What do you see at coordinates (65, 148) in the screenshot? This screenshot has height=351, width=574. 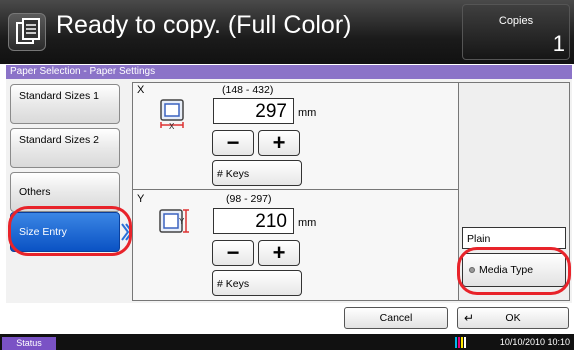 I see `sidebar-item-standard-sizes-2: Standard Sizes 2` at bounding box center [65, 148].